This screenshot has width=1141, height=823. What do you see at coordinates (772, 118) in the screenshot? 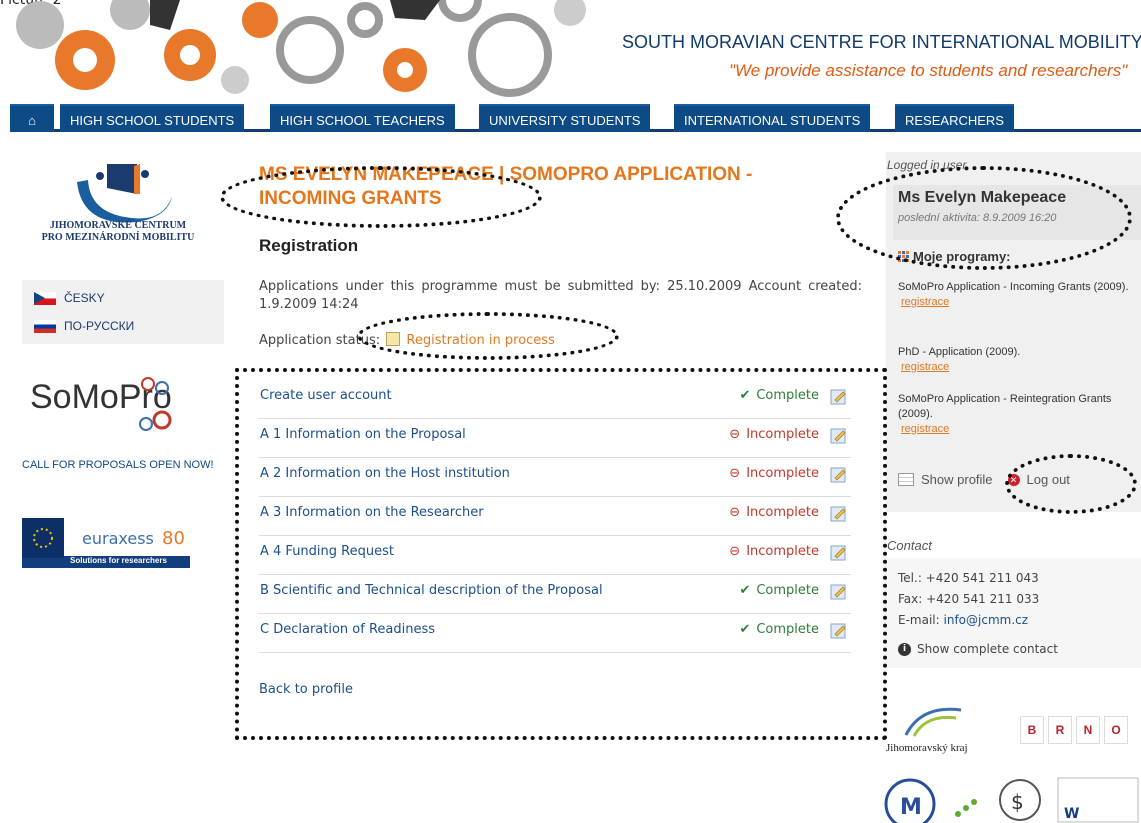
I see `tab-international-students: INTERNATIONAL STUDENTS` at bounding box center [772, 118].